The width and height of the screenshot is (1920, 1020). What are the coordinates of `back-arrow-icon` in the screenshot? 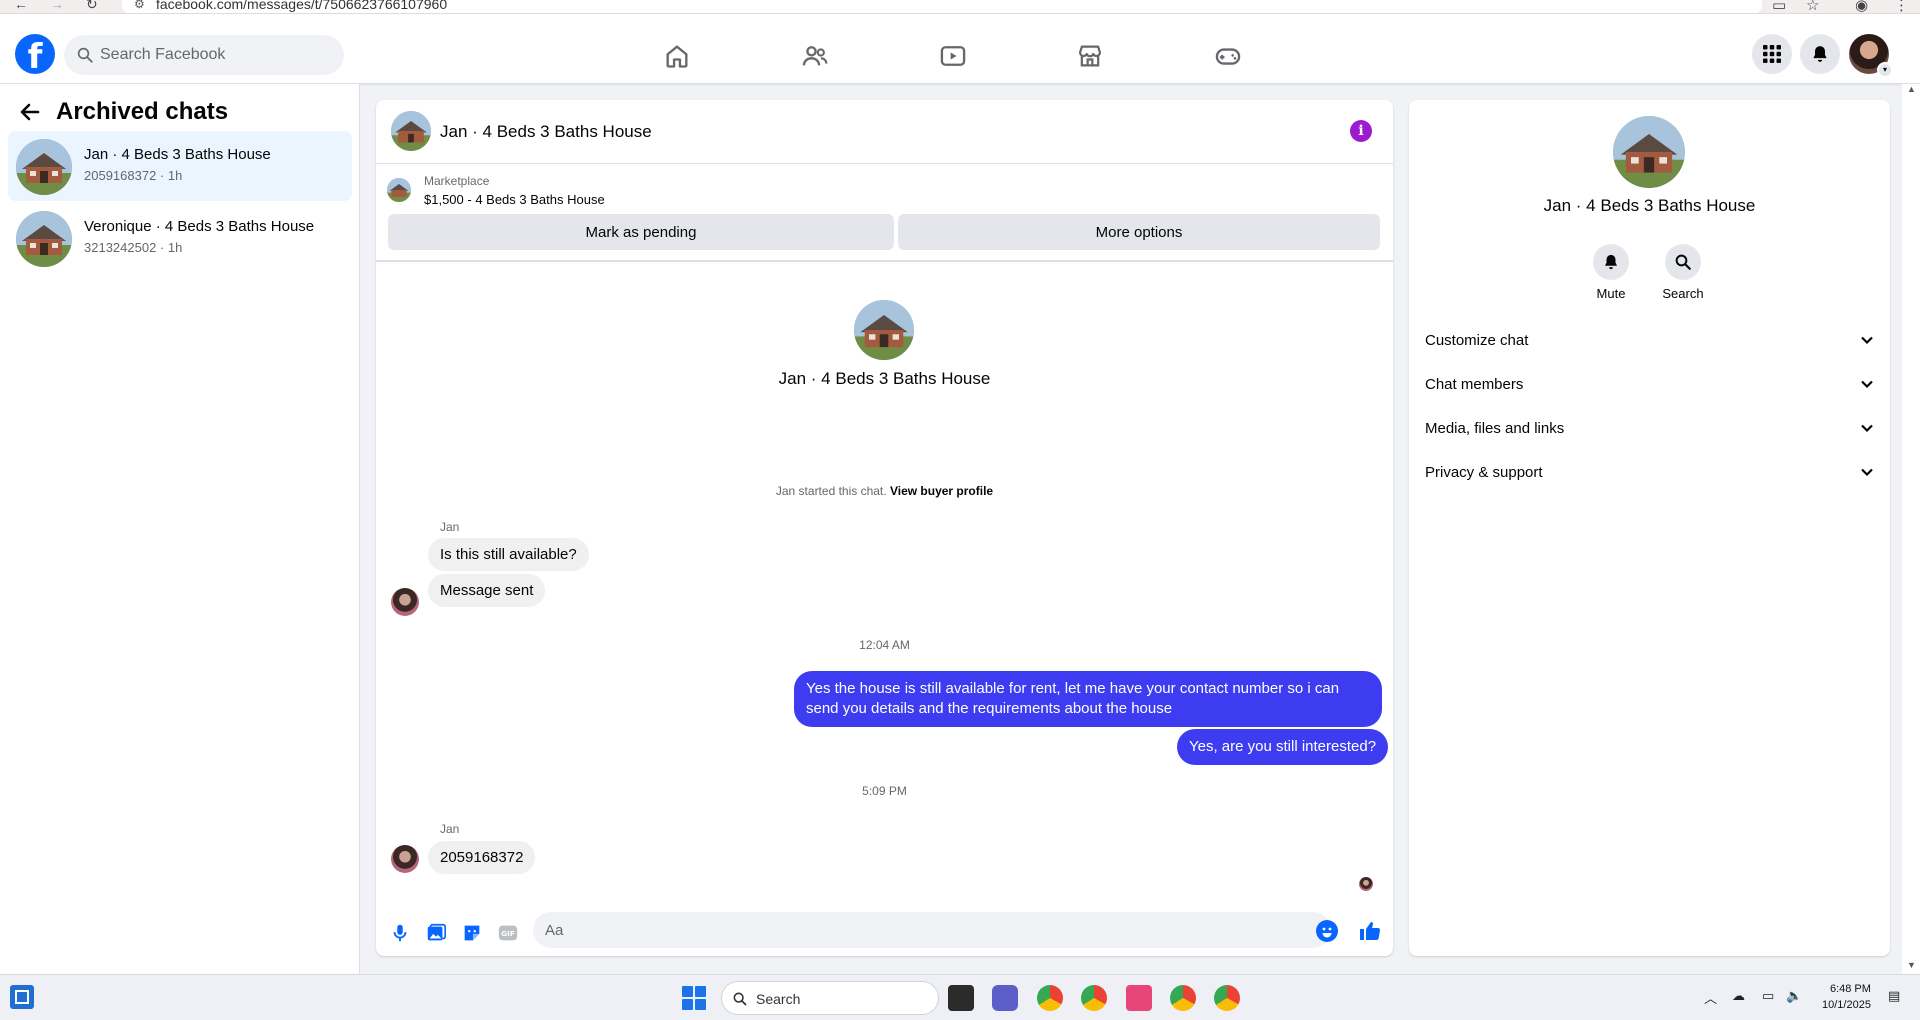 It's located at (30, 112).